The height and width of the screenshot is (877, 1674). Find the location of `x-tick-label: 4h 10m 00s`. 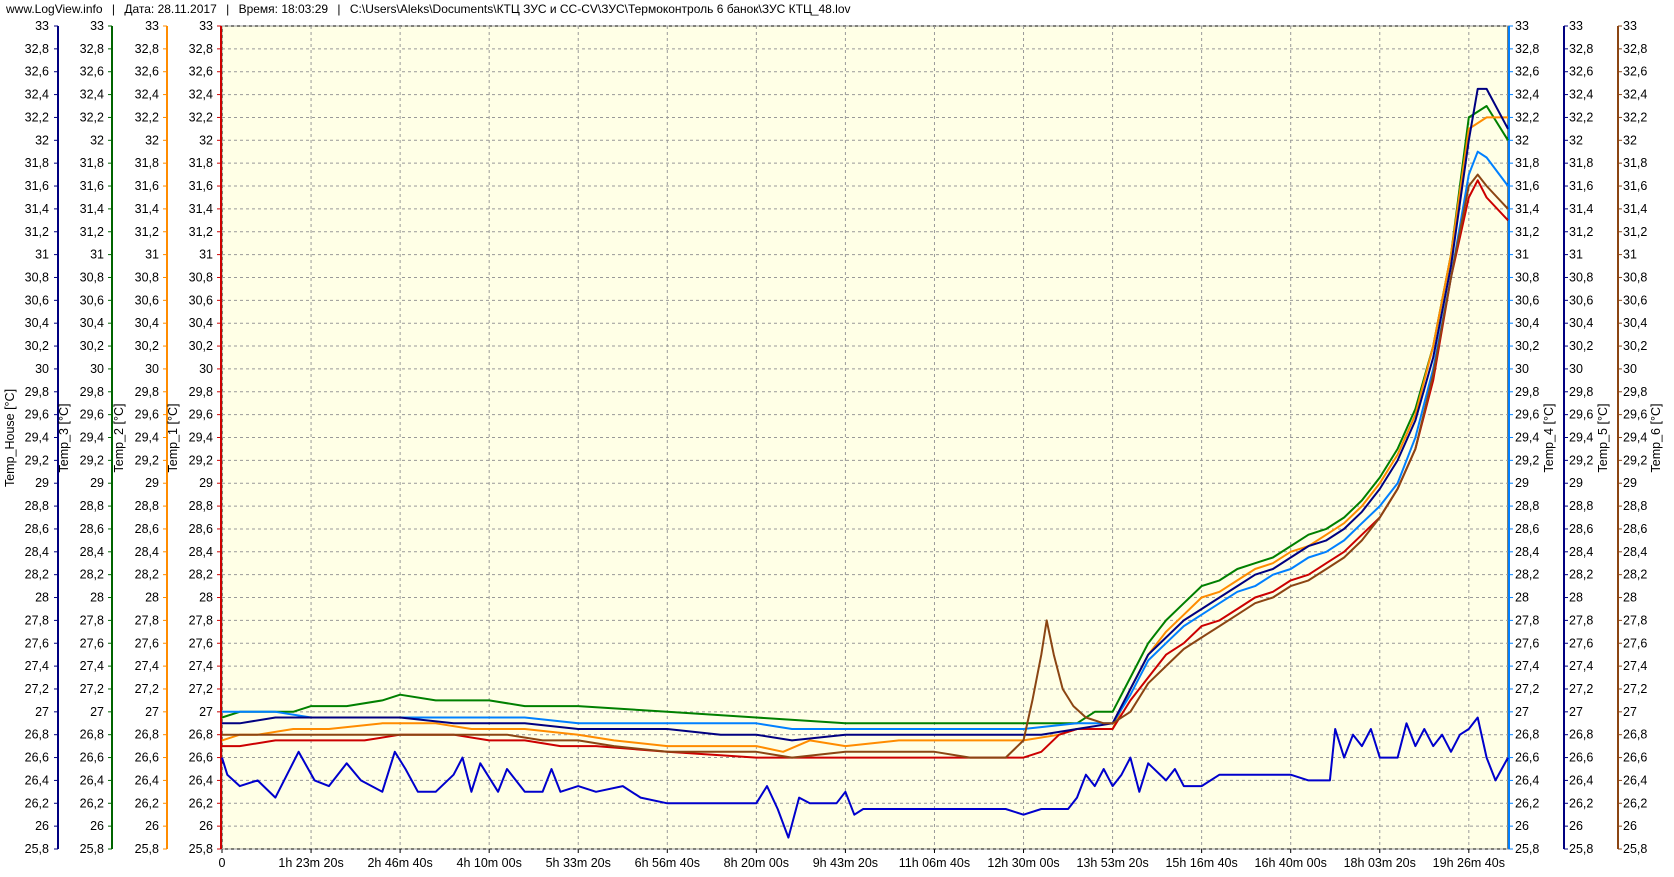

x-tick-label: 4h 10m 00s is located at coordinates (489, 863).